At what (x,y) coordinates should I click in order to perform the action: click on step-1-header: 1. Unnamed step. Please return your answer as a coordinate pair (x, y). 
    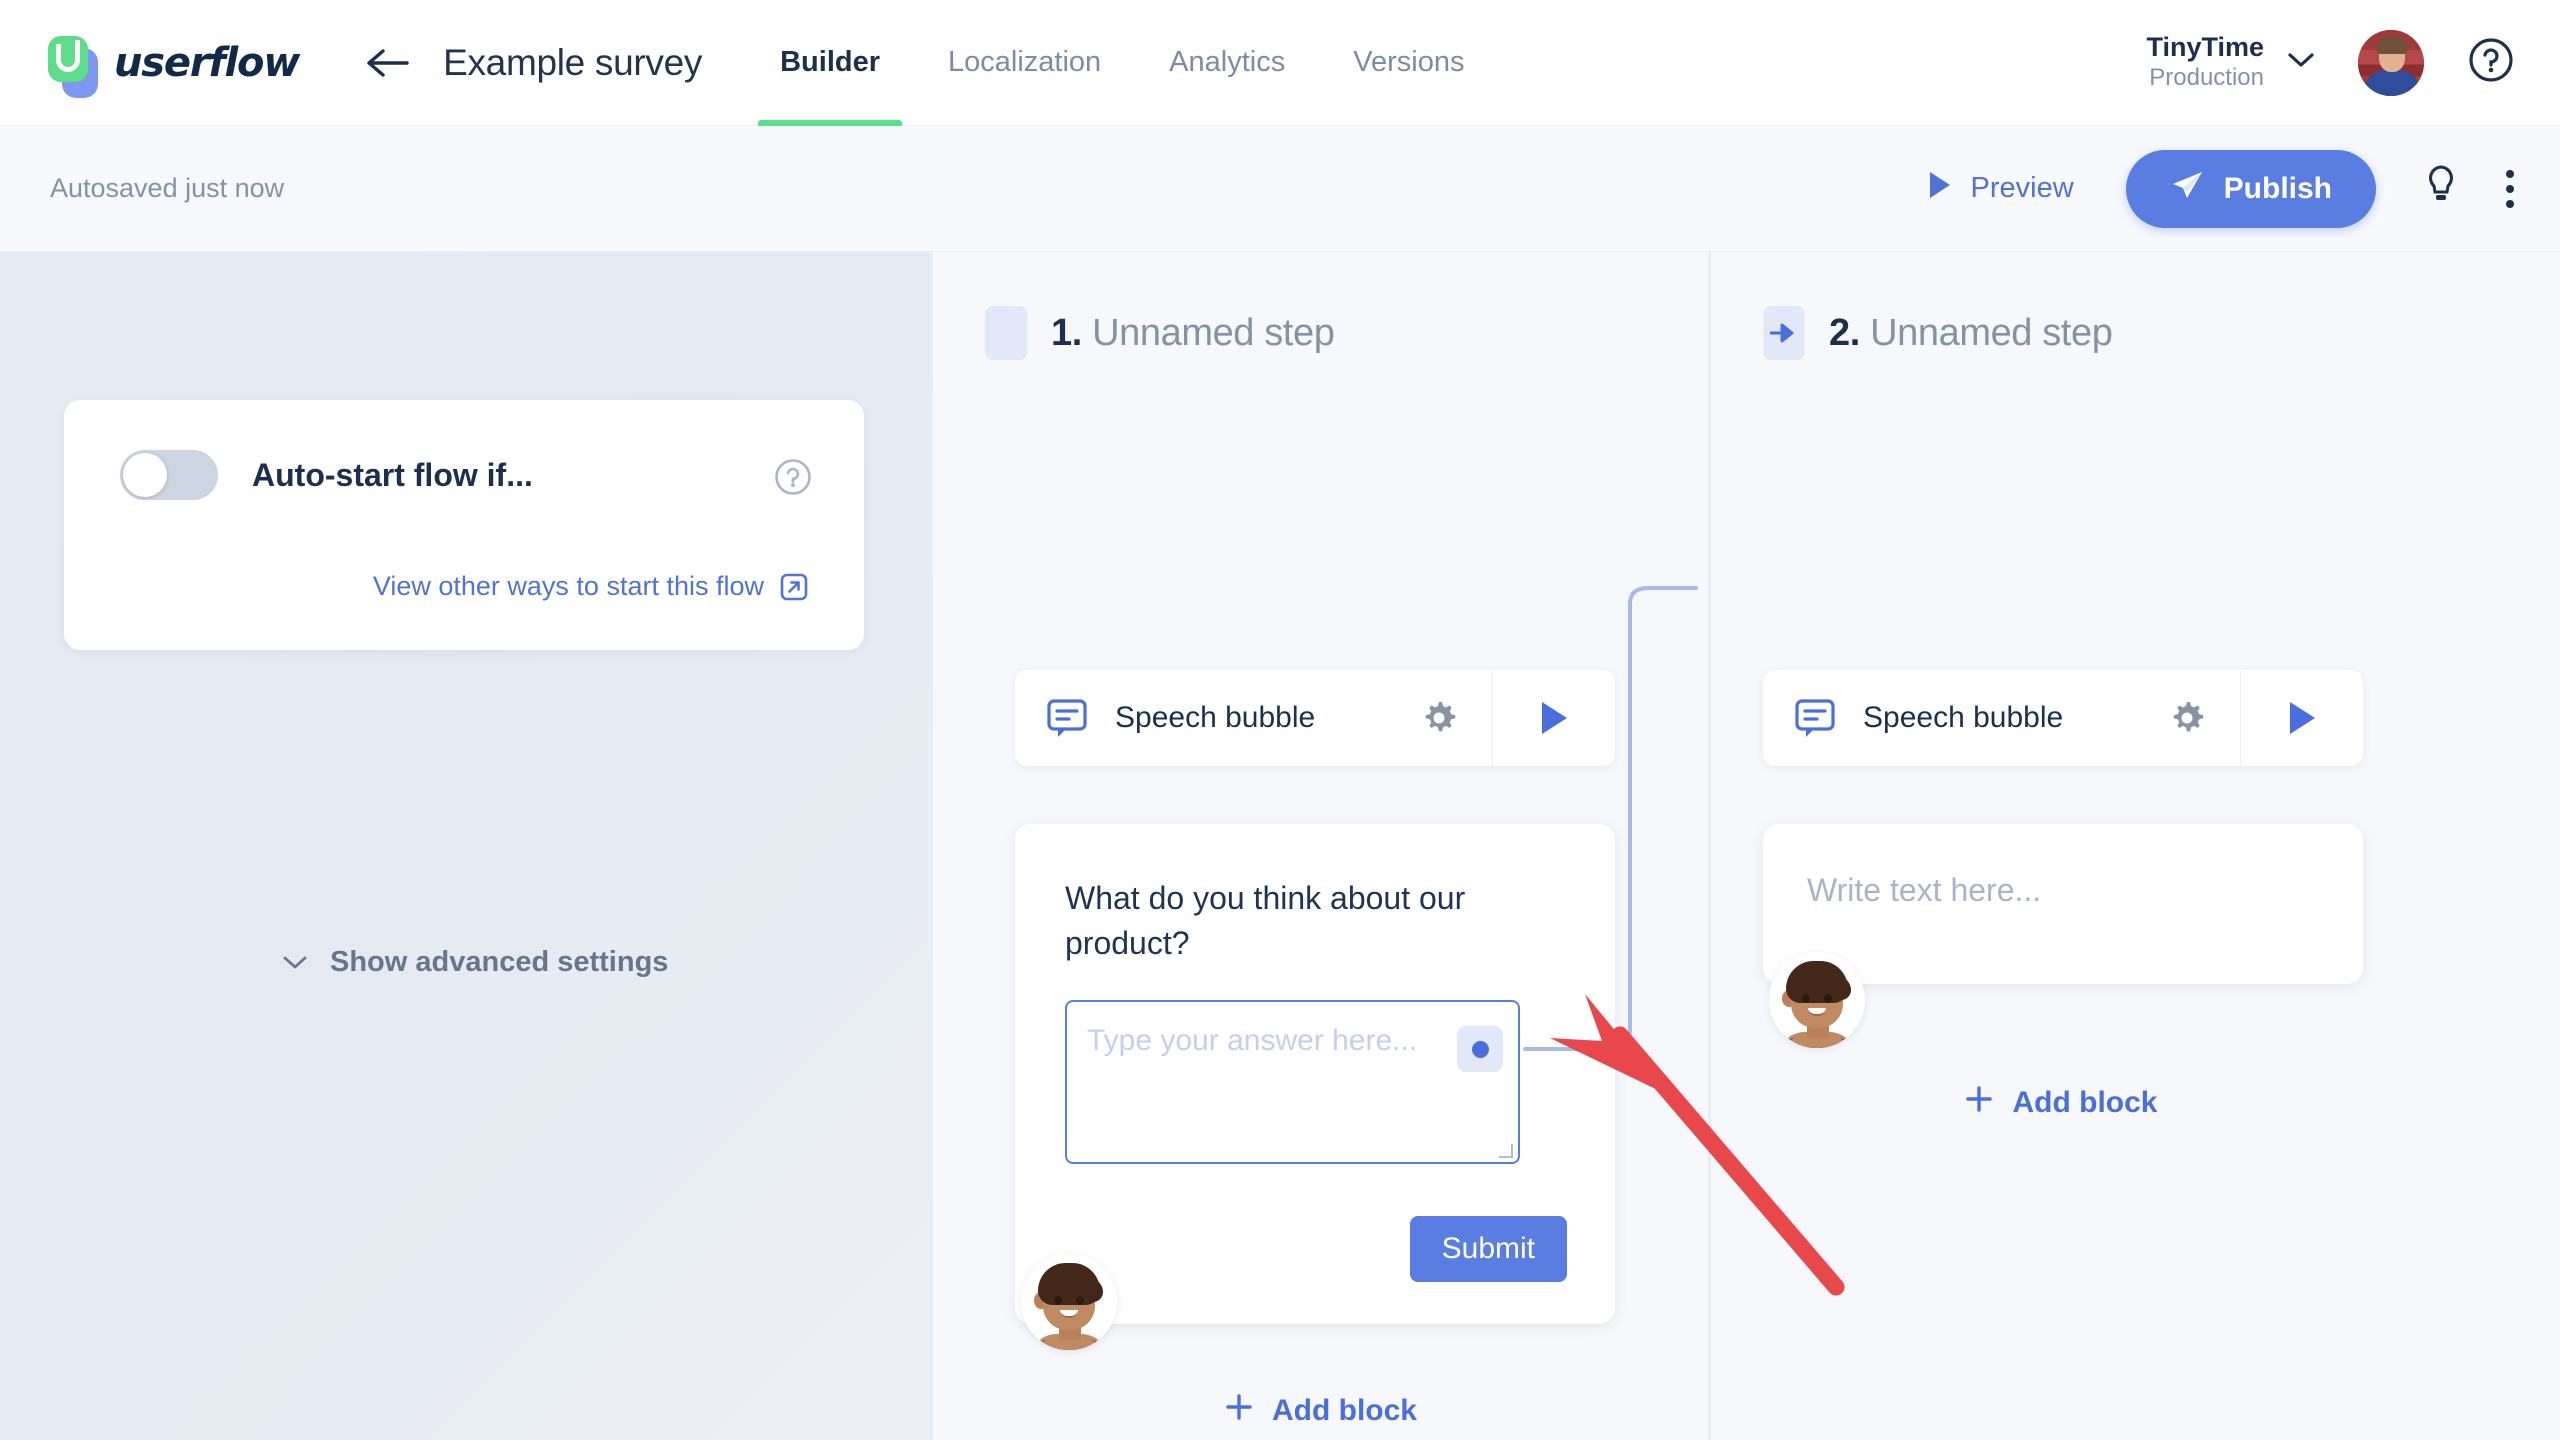
    Looking at the image, I should click on (1346, 333).